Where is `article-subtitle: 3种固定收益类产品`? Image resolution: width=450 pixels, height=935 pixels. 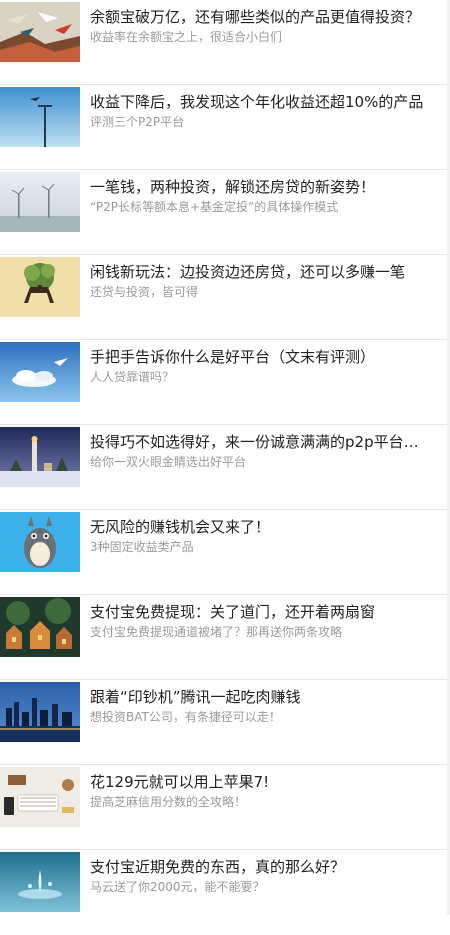
article-subtitle: 3种固定收益类产品 is located at coordinates (142, 547).